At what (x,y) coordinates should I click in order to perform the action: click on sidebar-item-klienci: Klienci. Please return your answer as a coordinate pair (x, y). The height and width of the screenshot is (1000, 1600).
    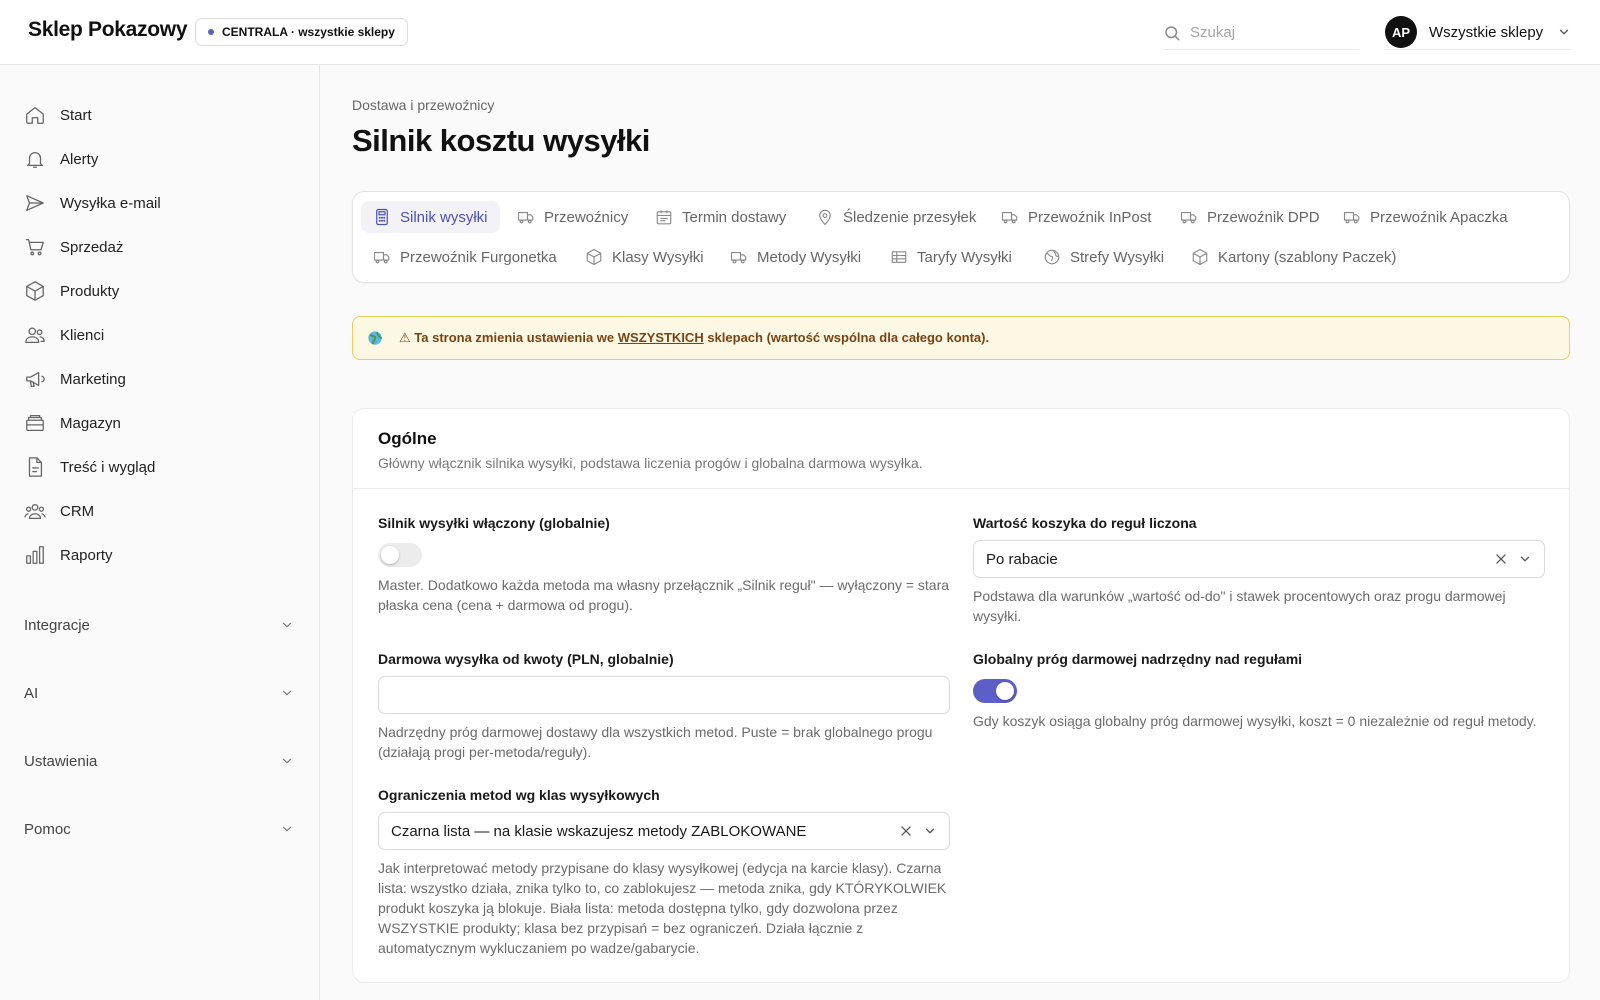
    Looking at the image, I should click on (64, 335).